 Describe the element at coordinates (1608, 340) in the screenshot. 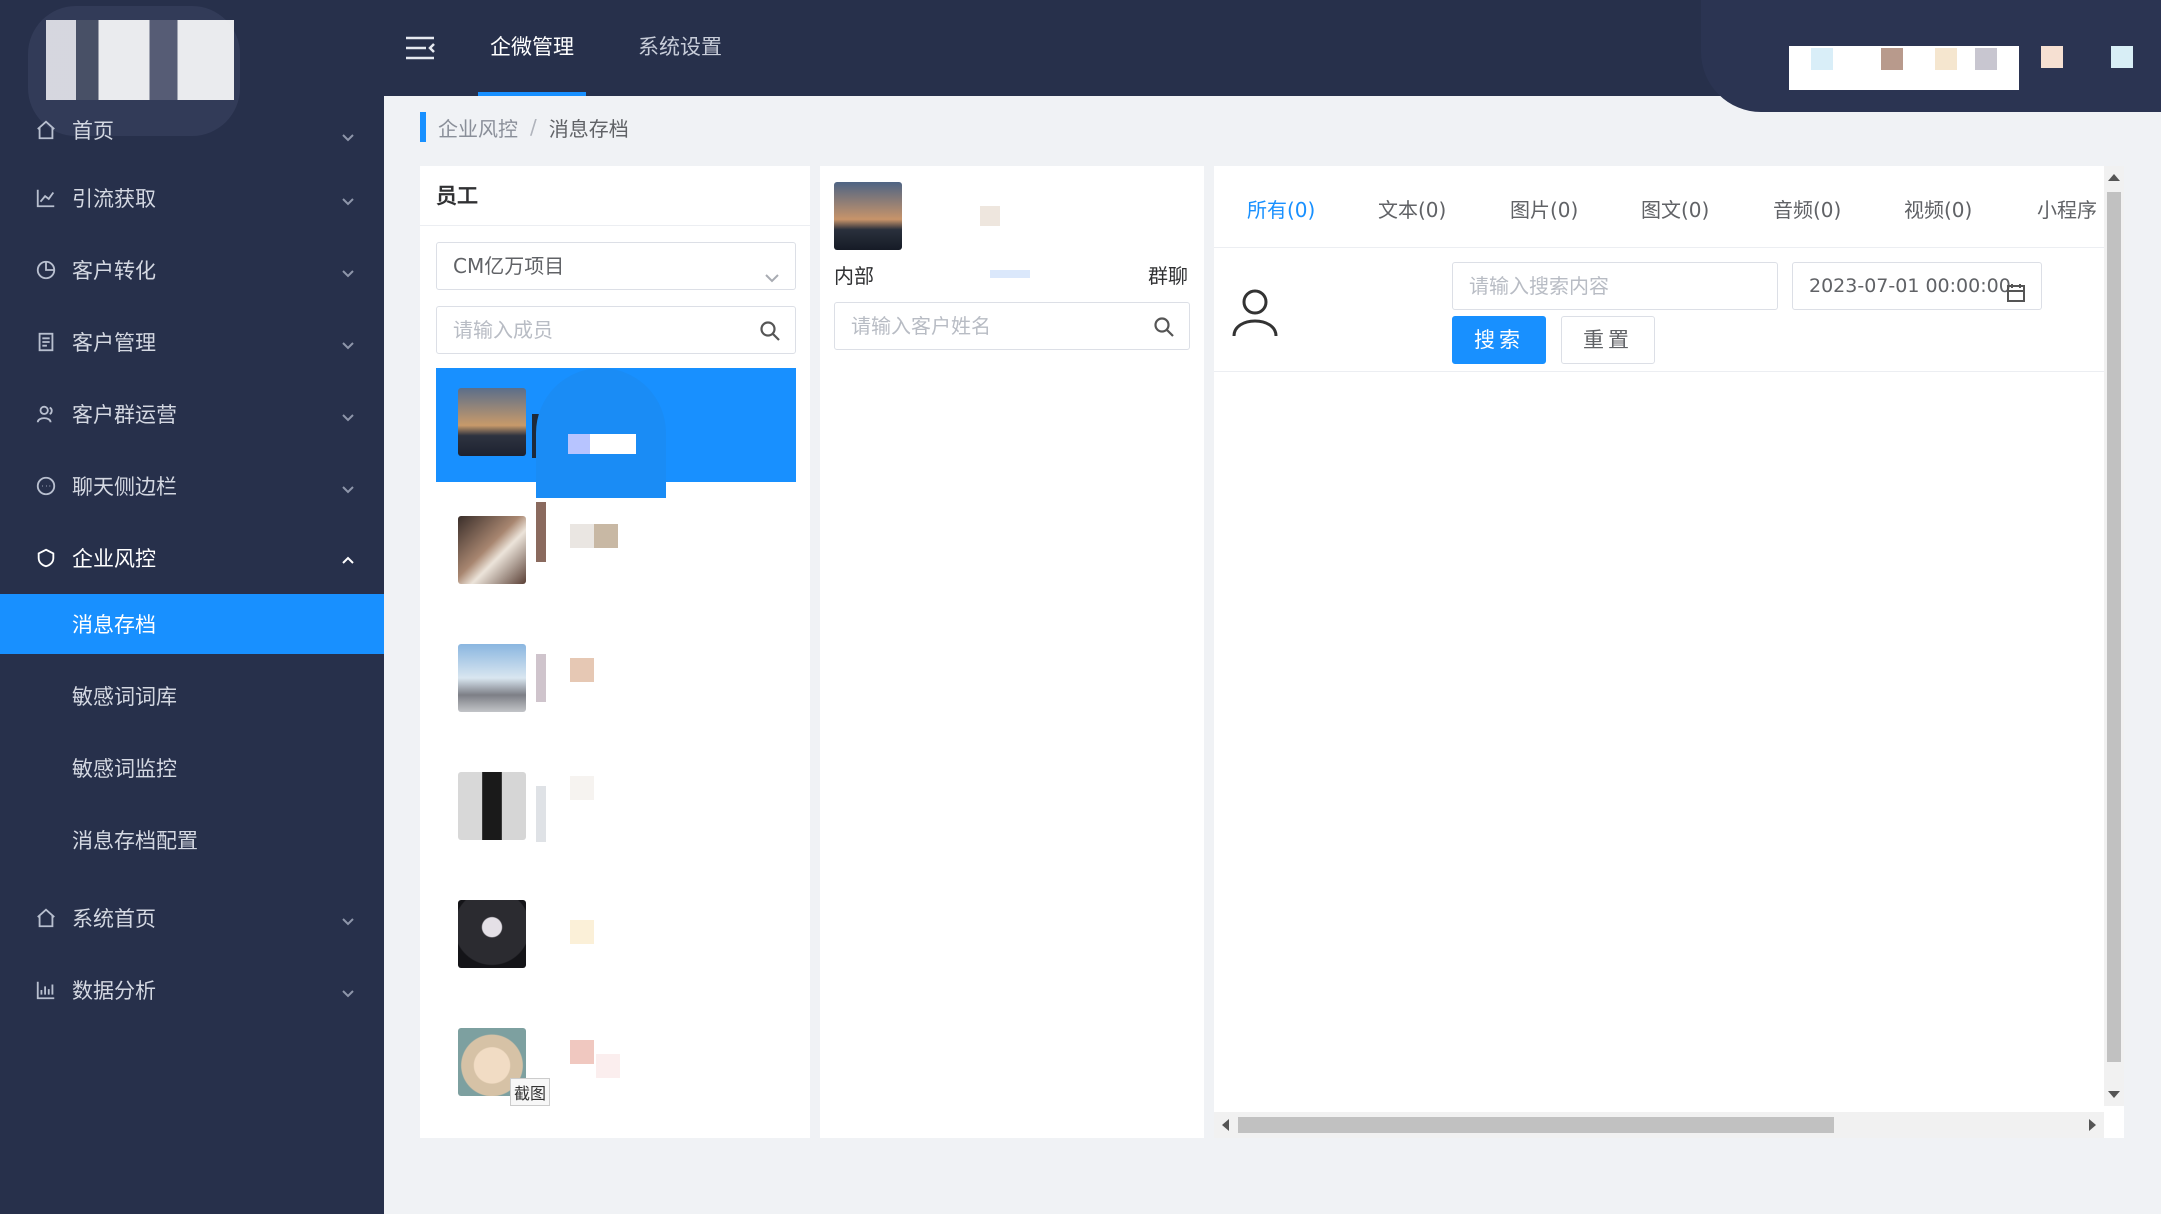

I see `reset-button: 重置` at that location.